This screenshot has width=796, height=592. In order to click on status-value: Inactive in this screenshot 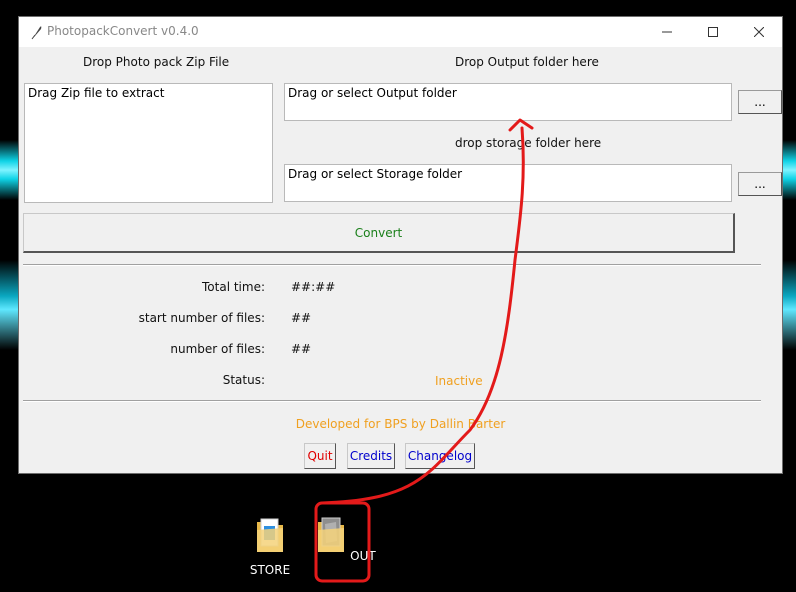, I will do `click(459, 381)`.